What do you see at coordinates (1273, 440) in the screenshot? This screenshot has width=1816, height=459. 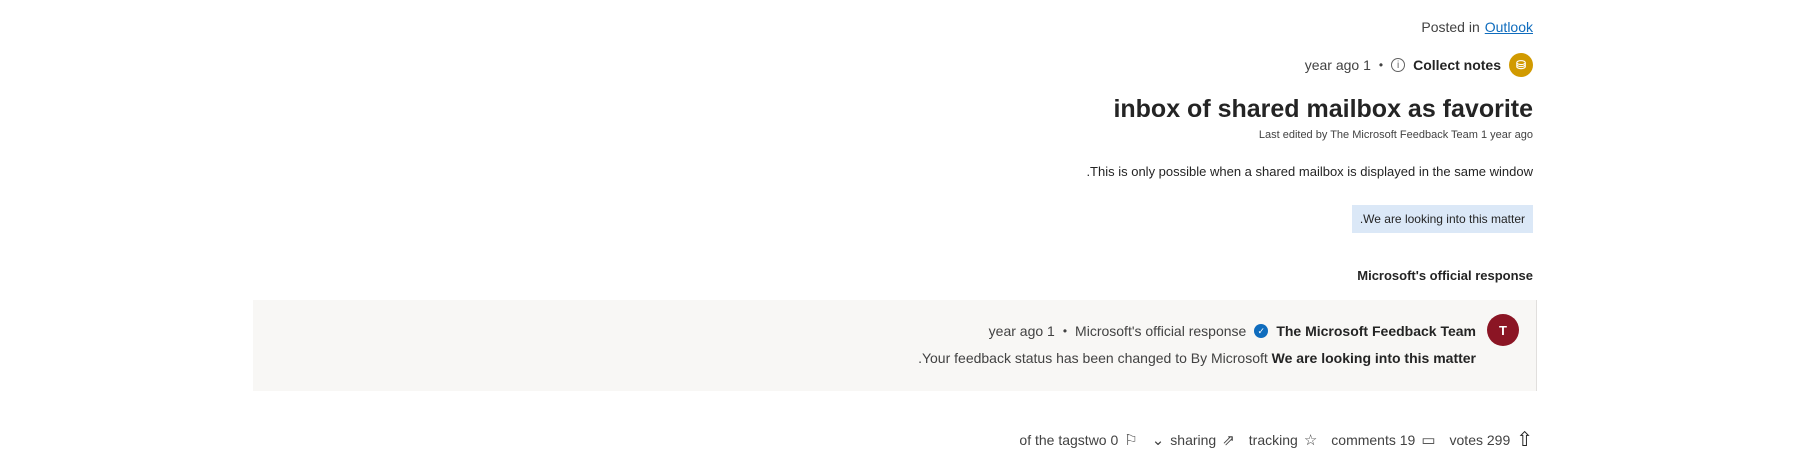 I see `tracking-label: tracking` at bounding box center [1273, 440].